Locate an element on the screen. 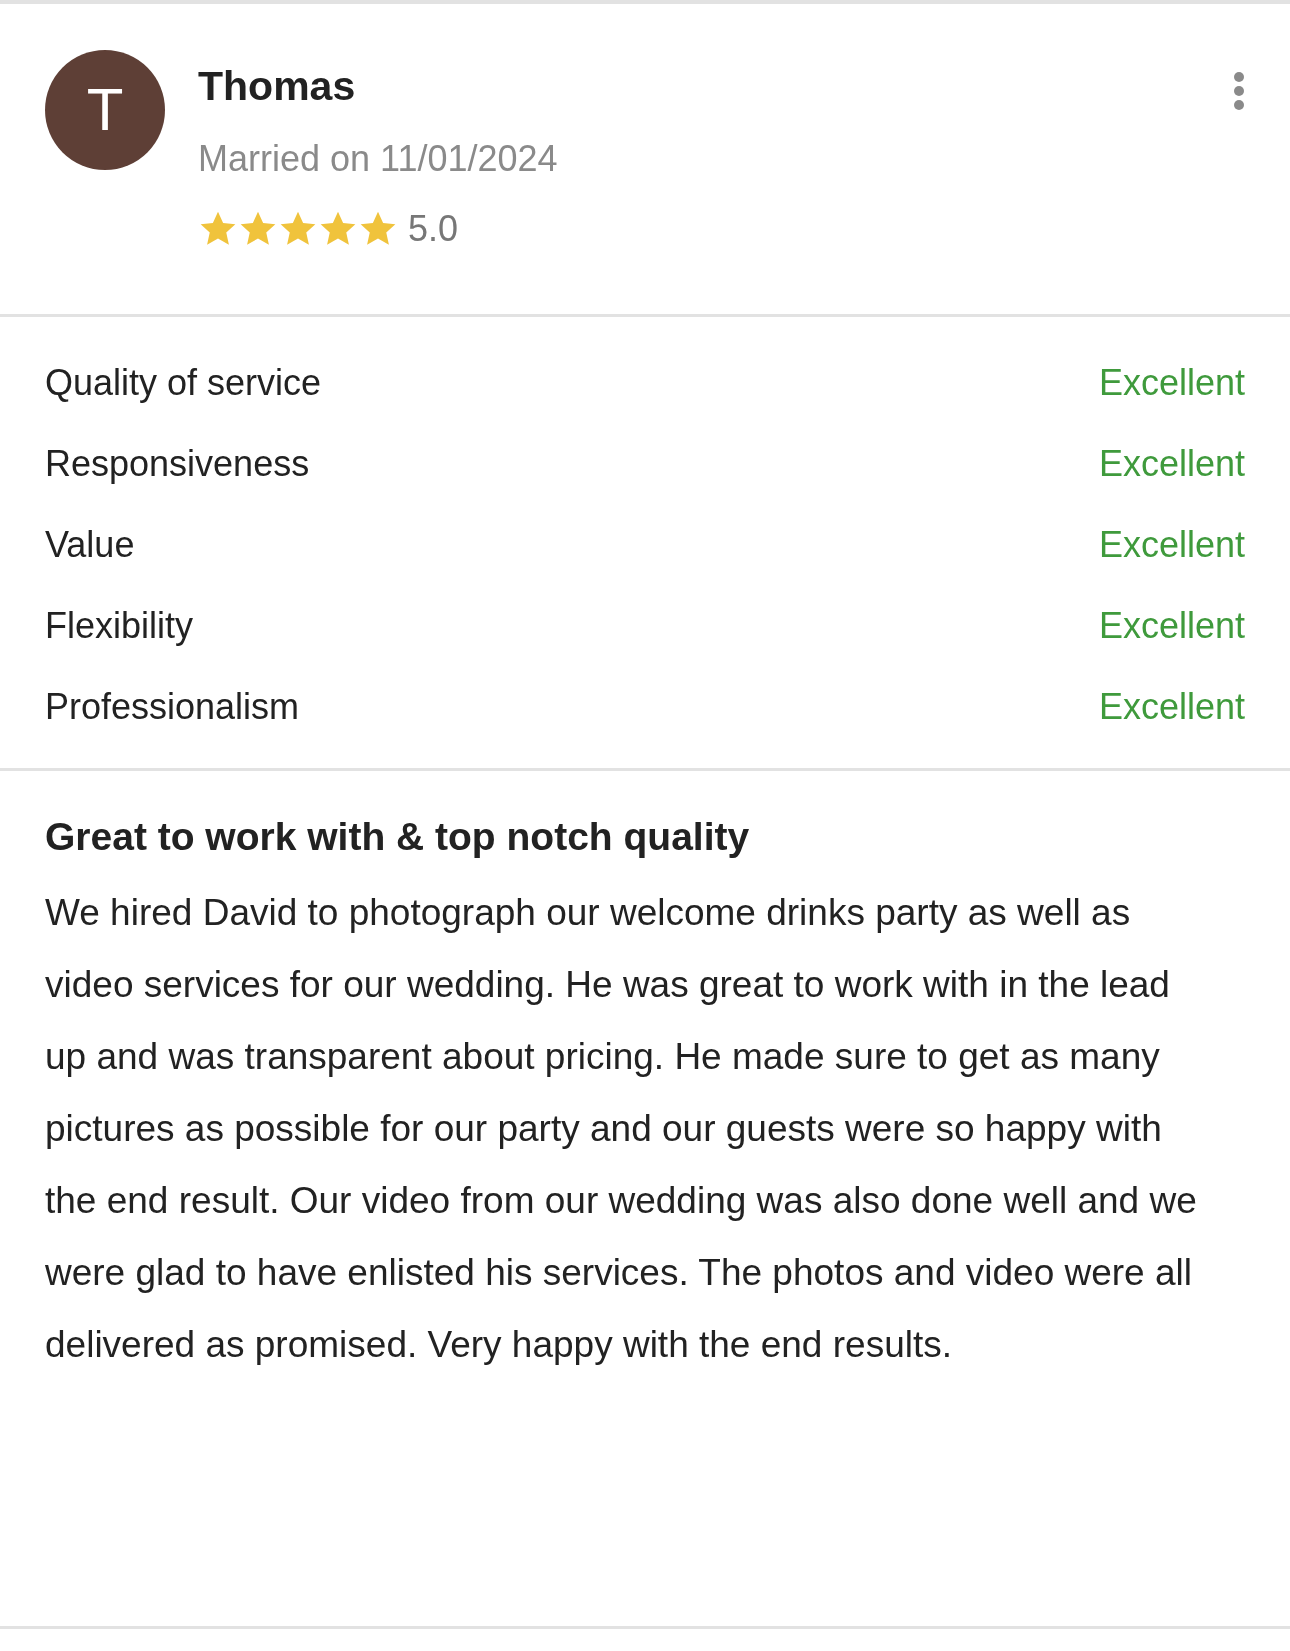  avatar: T is located at coordinates (105, 110).